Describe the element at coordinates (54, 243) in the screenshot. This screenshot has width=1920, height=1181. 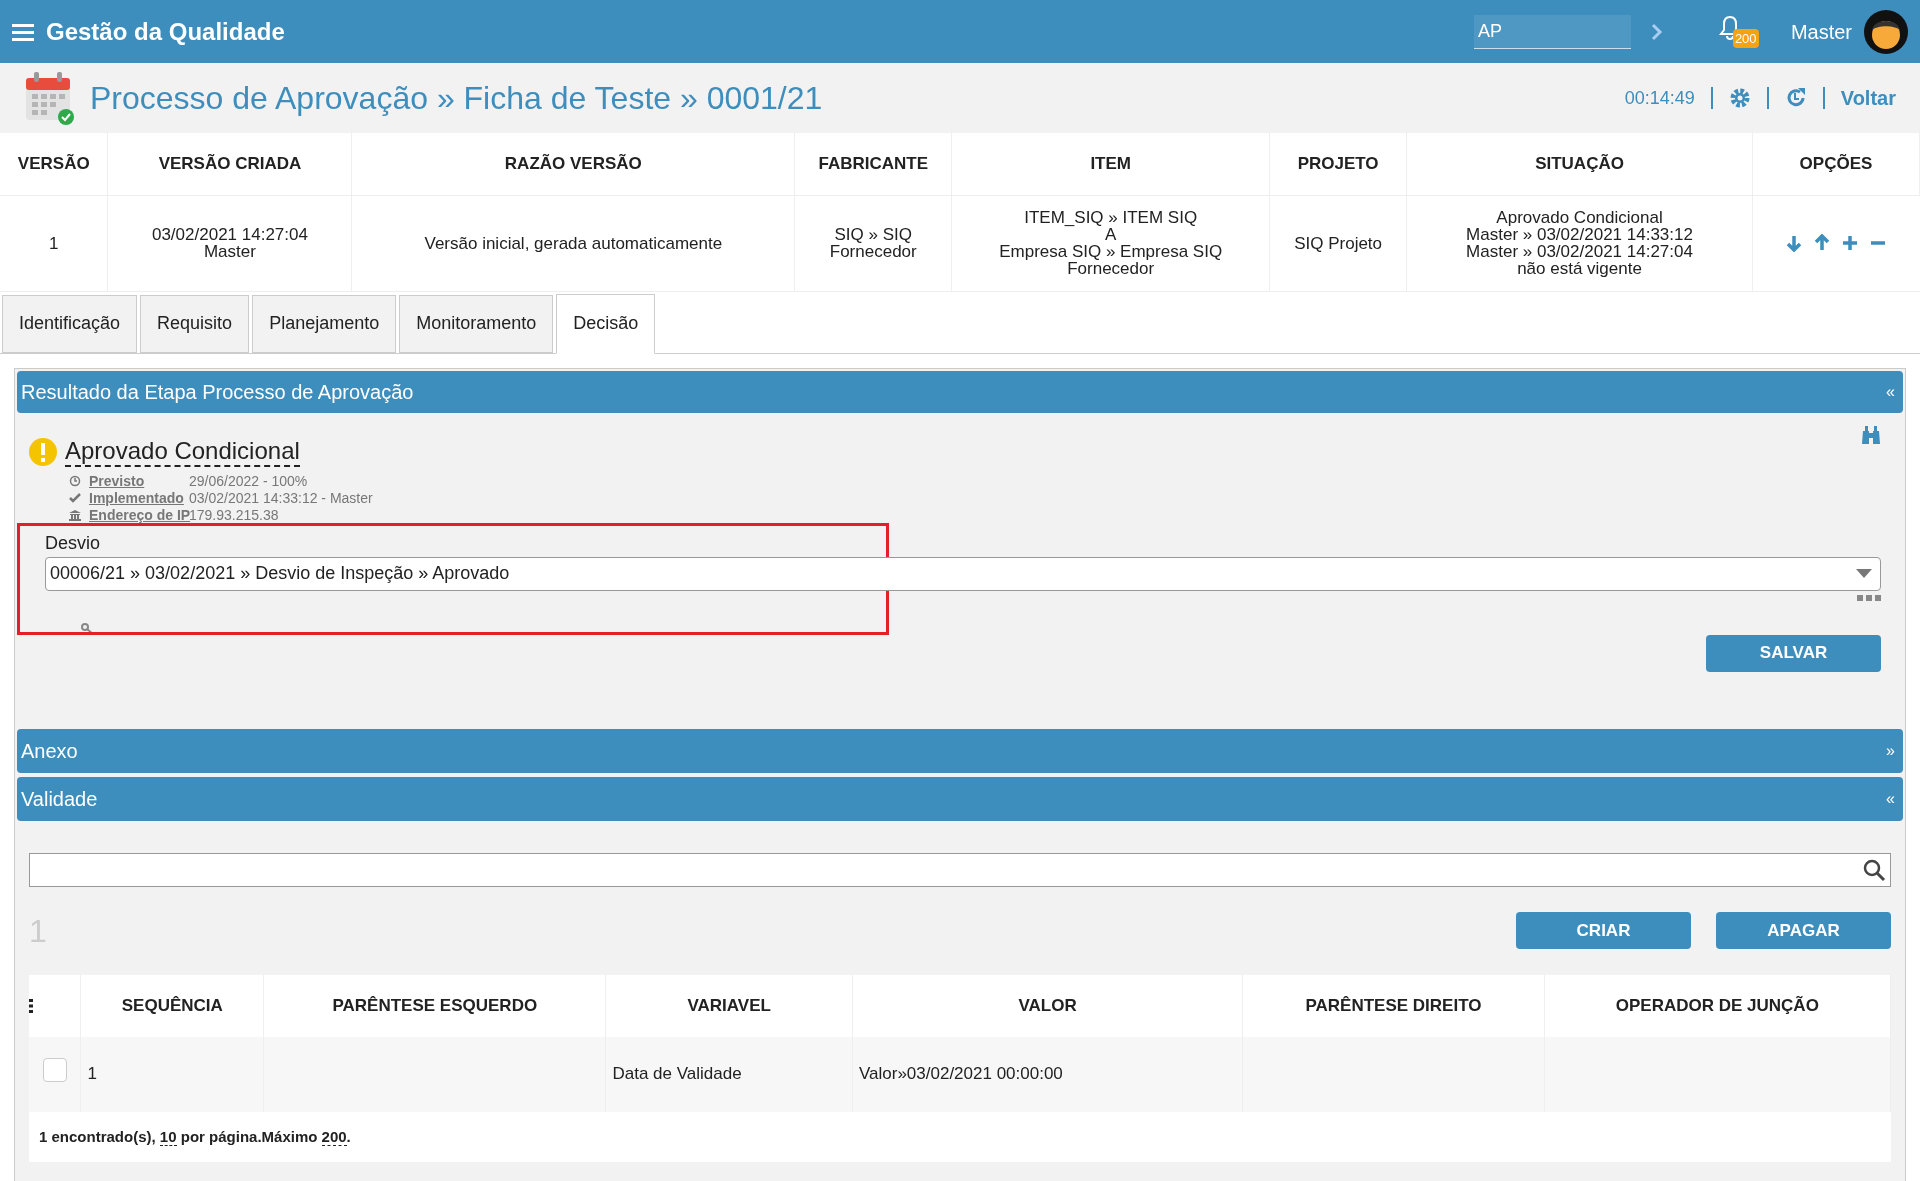
I see `table-cell-text: 1` at that location.